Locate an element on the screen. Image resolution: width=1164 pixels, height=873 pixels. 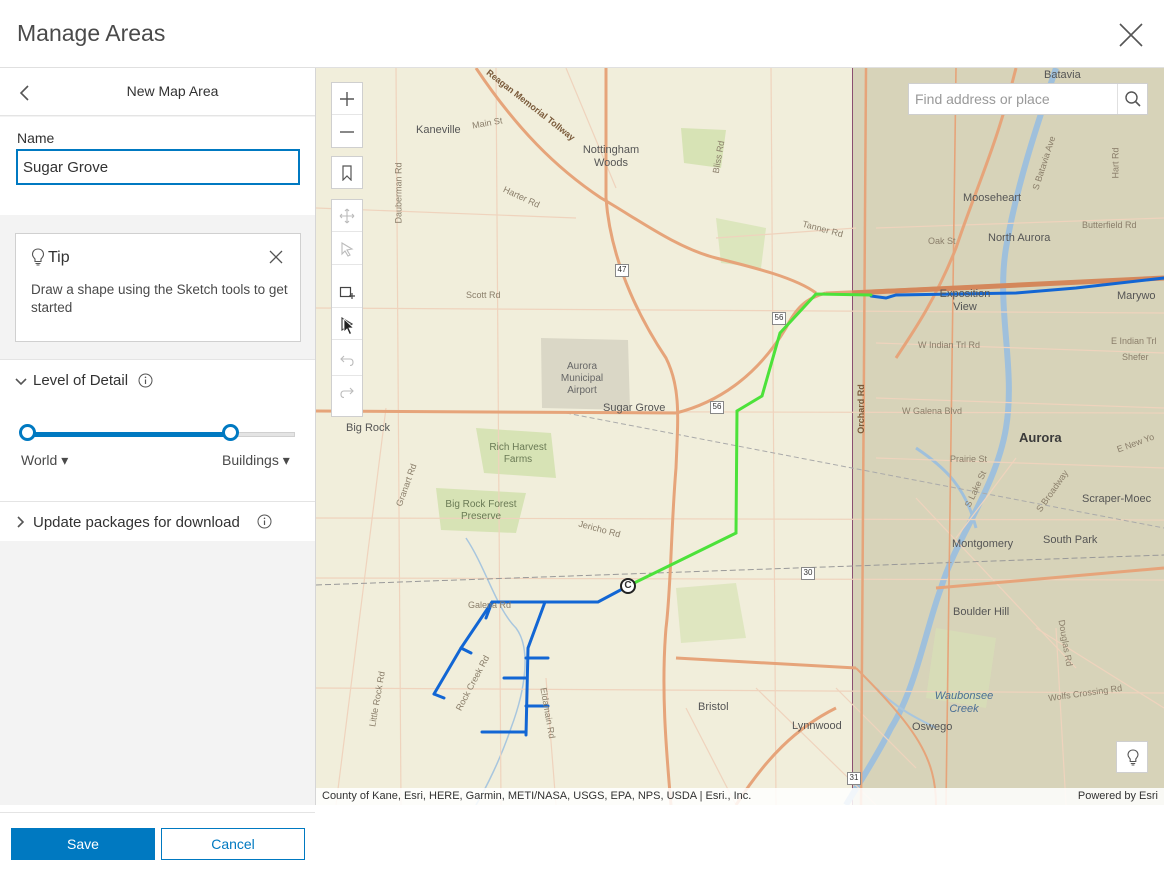
map-place-label: North Aurora is located at coordinates (1019, 238).